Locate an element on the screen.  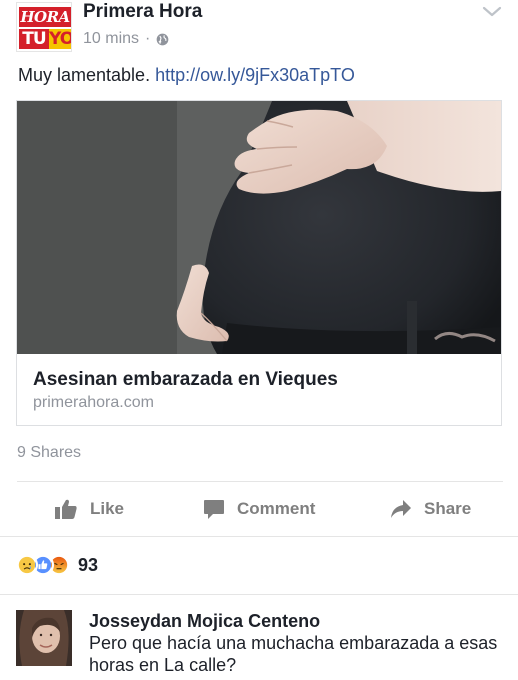
post-link: http://ow.ly/9jFx30aTpTO is located at coordinates (255, 75).